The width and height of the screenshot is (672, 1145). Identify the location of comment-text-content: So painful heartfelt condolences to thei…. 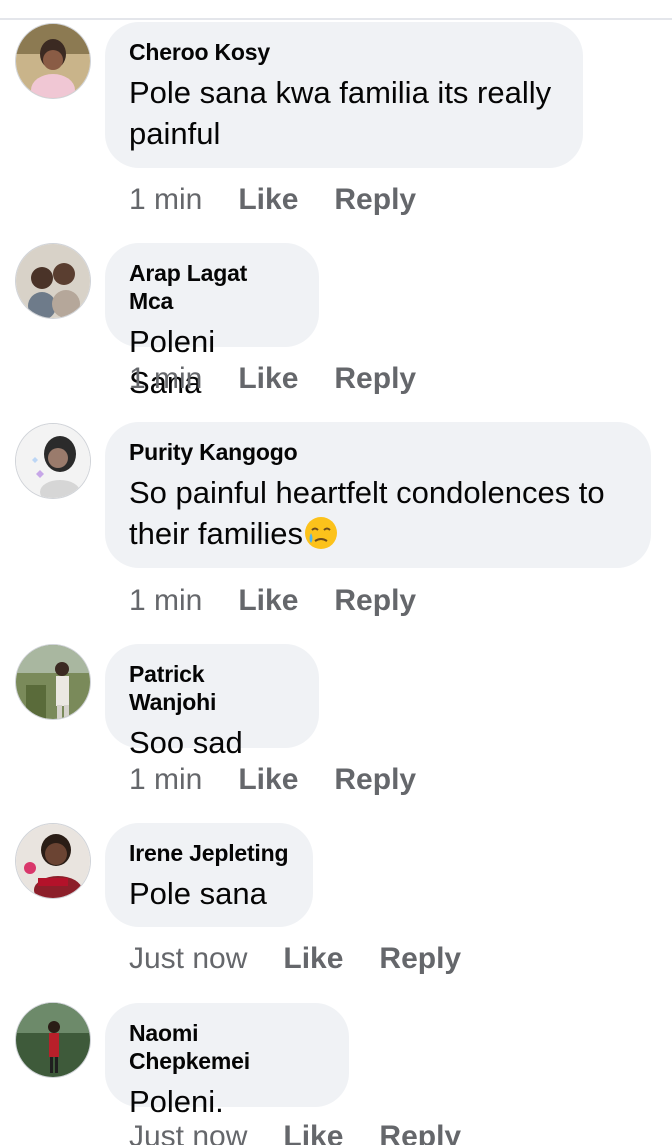
(367, 513).